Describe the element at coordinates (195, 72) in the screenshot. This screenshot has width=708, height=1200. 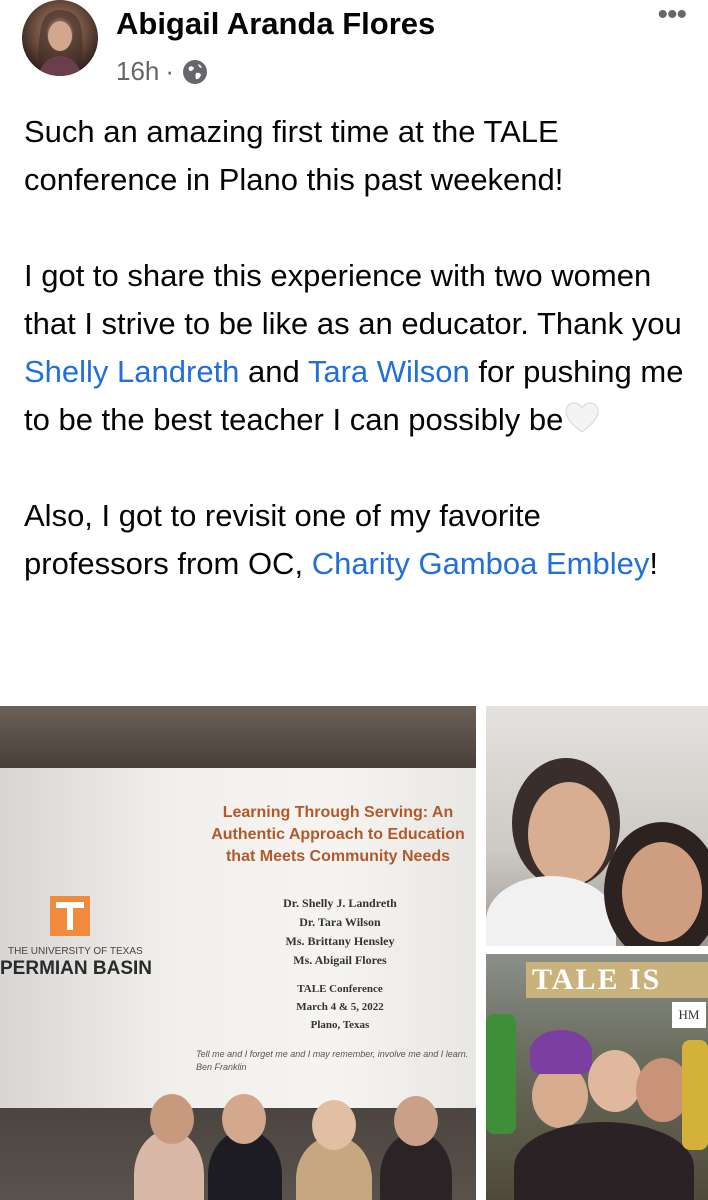
I see `globe-icon` at that location.